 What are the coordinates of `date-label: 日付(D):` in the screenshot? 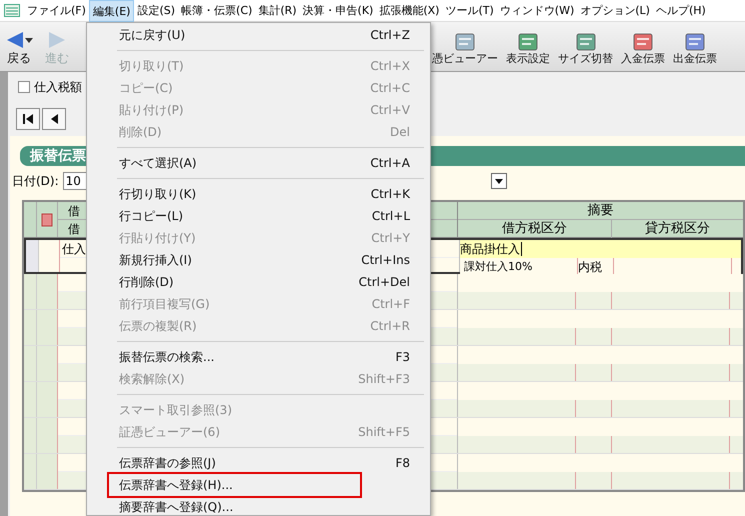 It's located at (35, 181).